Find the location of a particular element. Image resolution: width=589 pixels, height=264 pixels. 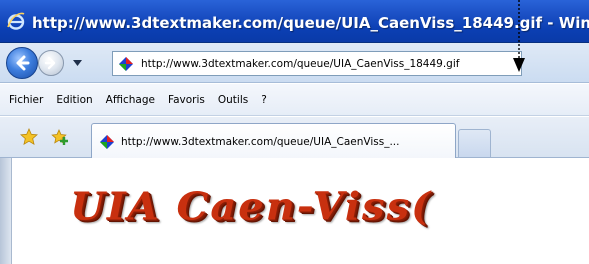

favorites-star-icon is located at coordinates (29, 137).